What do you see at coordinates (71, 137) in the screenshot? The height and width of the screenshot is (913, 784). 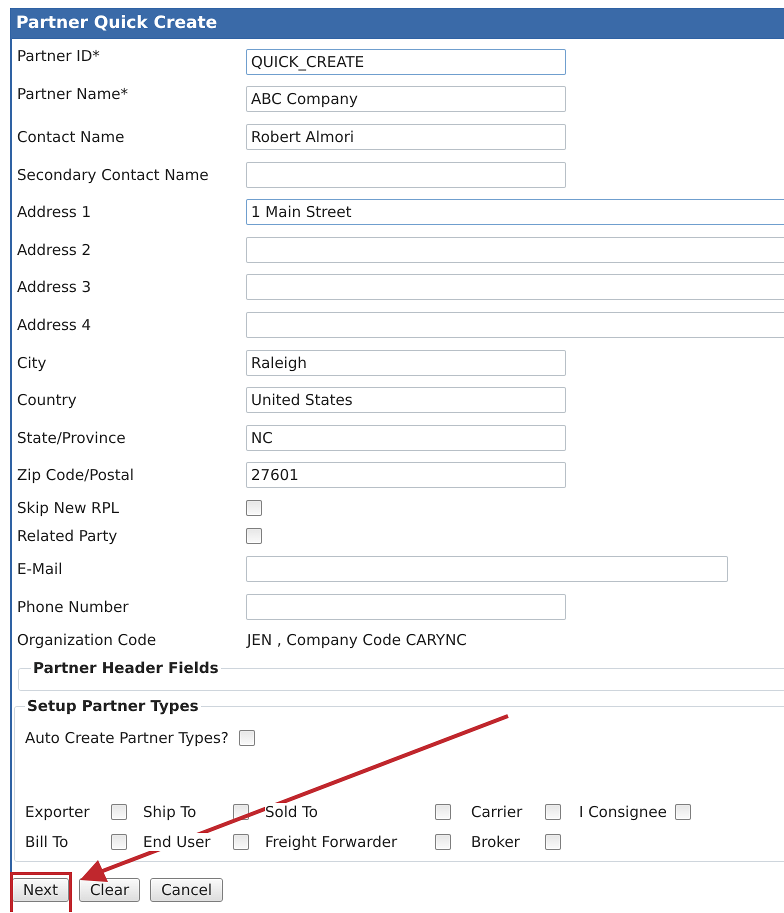 I see `field-label: Contact Name` at bounding box center [71, 137].